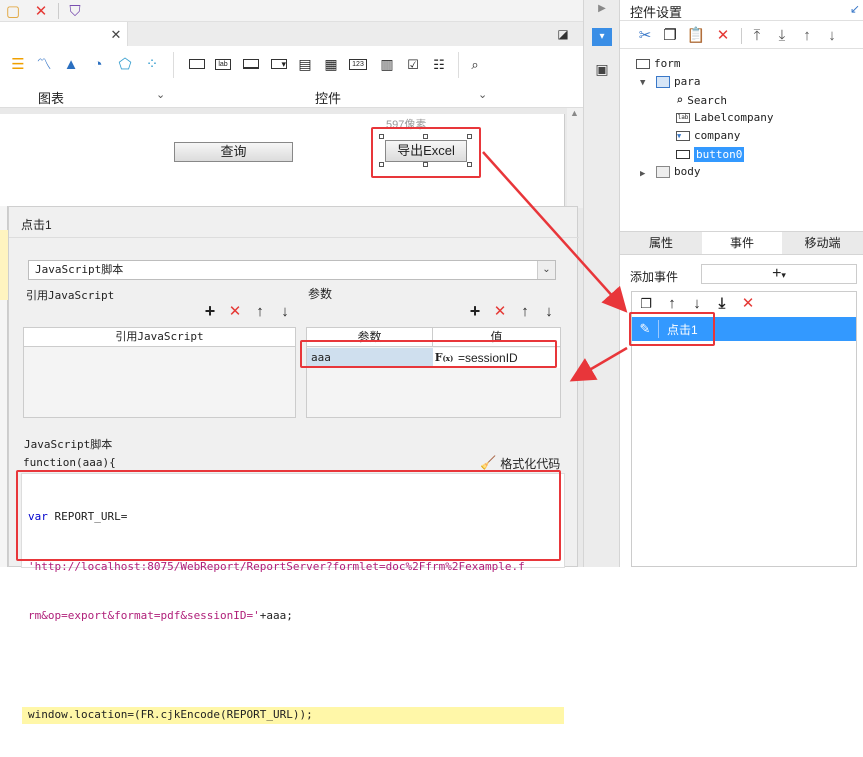 The image size is (863, 757). What do you see at coordinates (598, 364) in the screenshot?
I see `arrow-to-params` at bounding box center [598, 364].